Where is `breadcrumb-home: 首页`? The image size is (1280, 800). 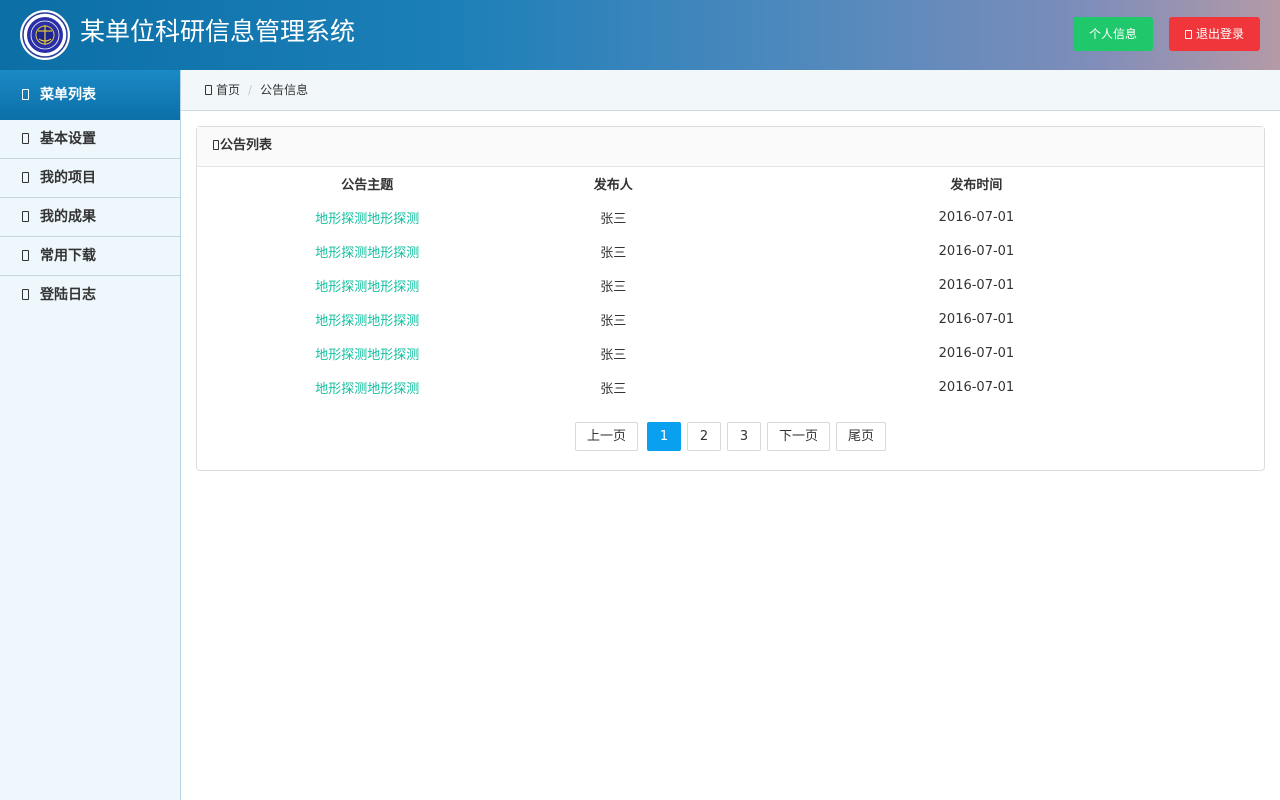
breadcrumb-home: 首页 is located at coordinates (228, 90).